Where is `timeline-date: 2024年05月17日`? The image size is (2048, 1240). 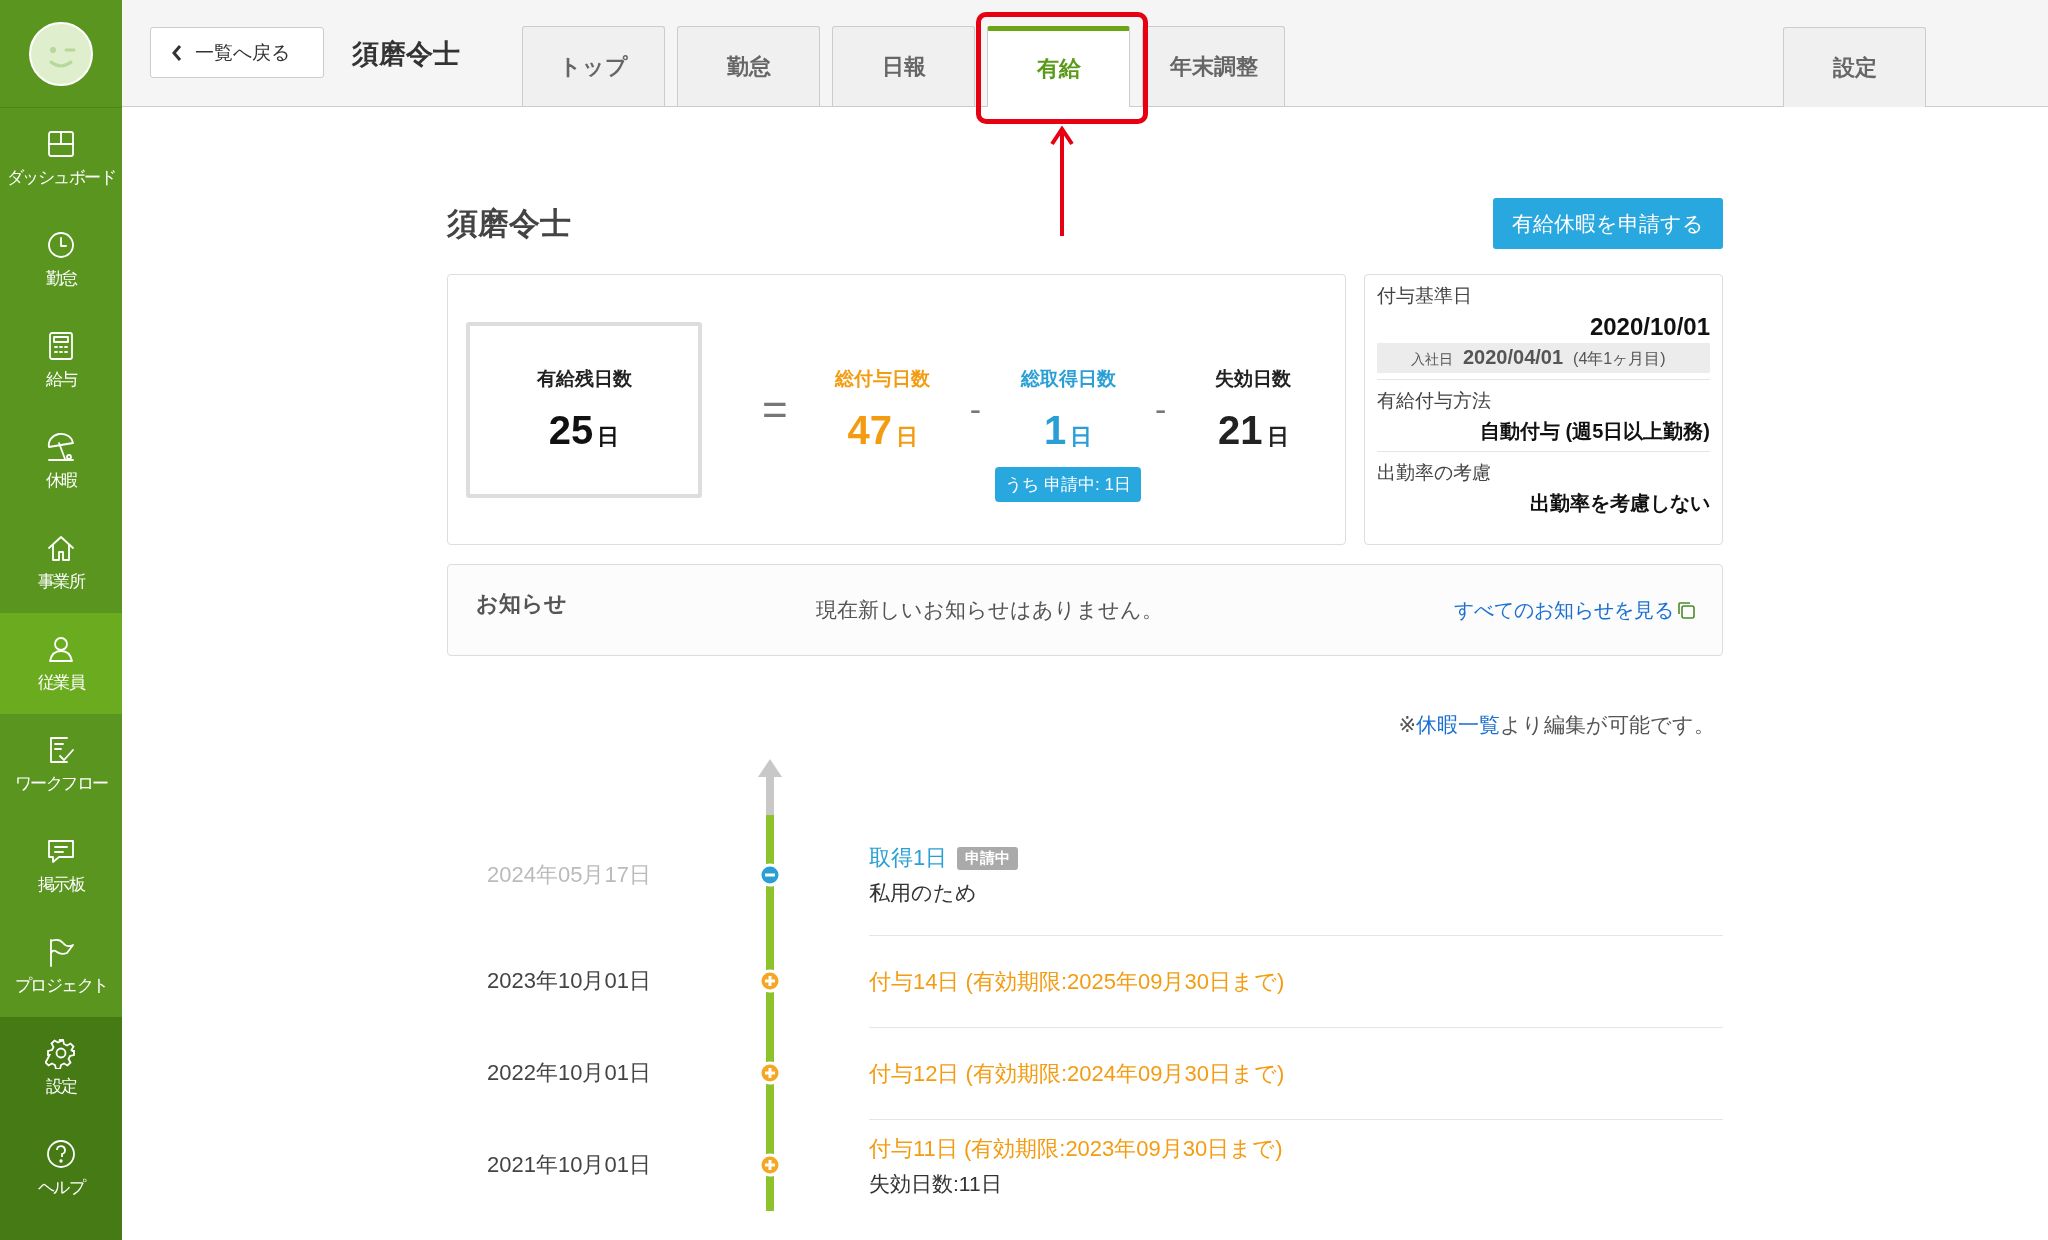 timeline-date: 2024年05月17日 is located at coordinates (569, 875).